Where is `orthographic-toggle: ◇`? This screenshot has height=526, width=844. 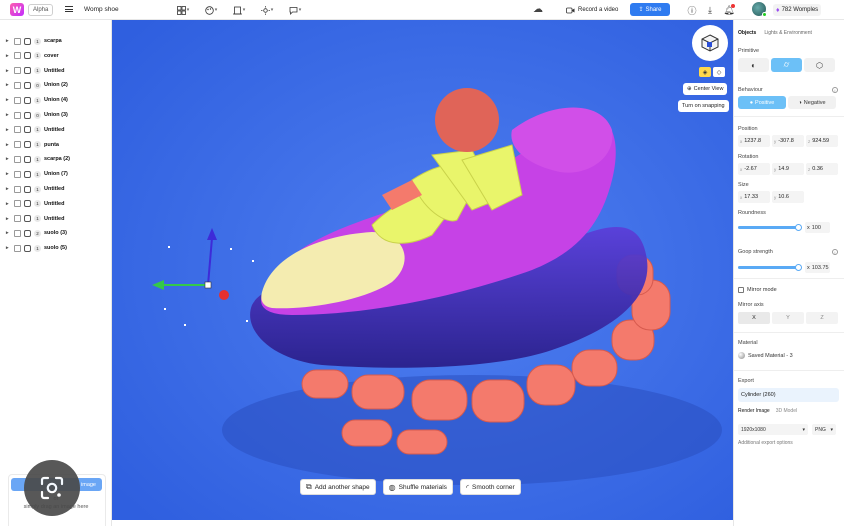 orthographic-toggle: ◇ is located at coordinates (719, 72).